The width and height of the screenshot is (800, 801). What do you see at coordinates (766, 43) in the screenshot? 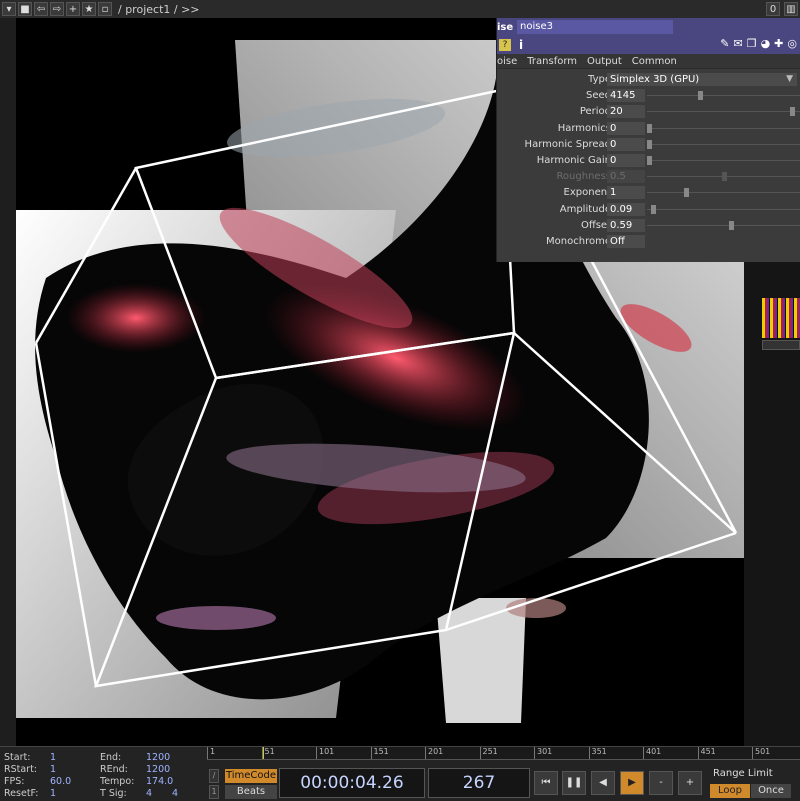
I see `python-icon: ◕` at bounding box center [766, 43].